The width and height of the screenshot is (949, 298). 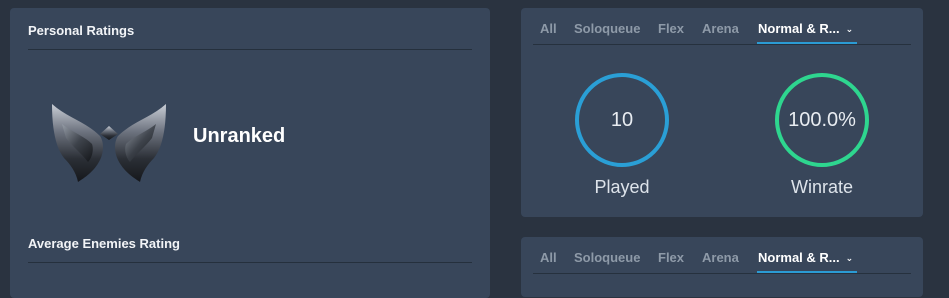 I want to click on unranked-emblem-icon, so click(x=109, y=139).